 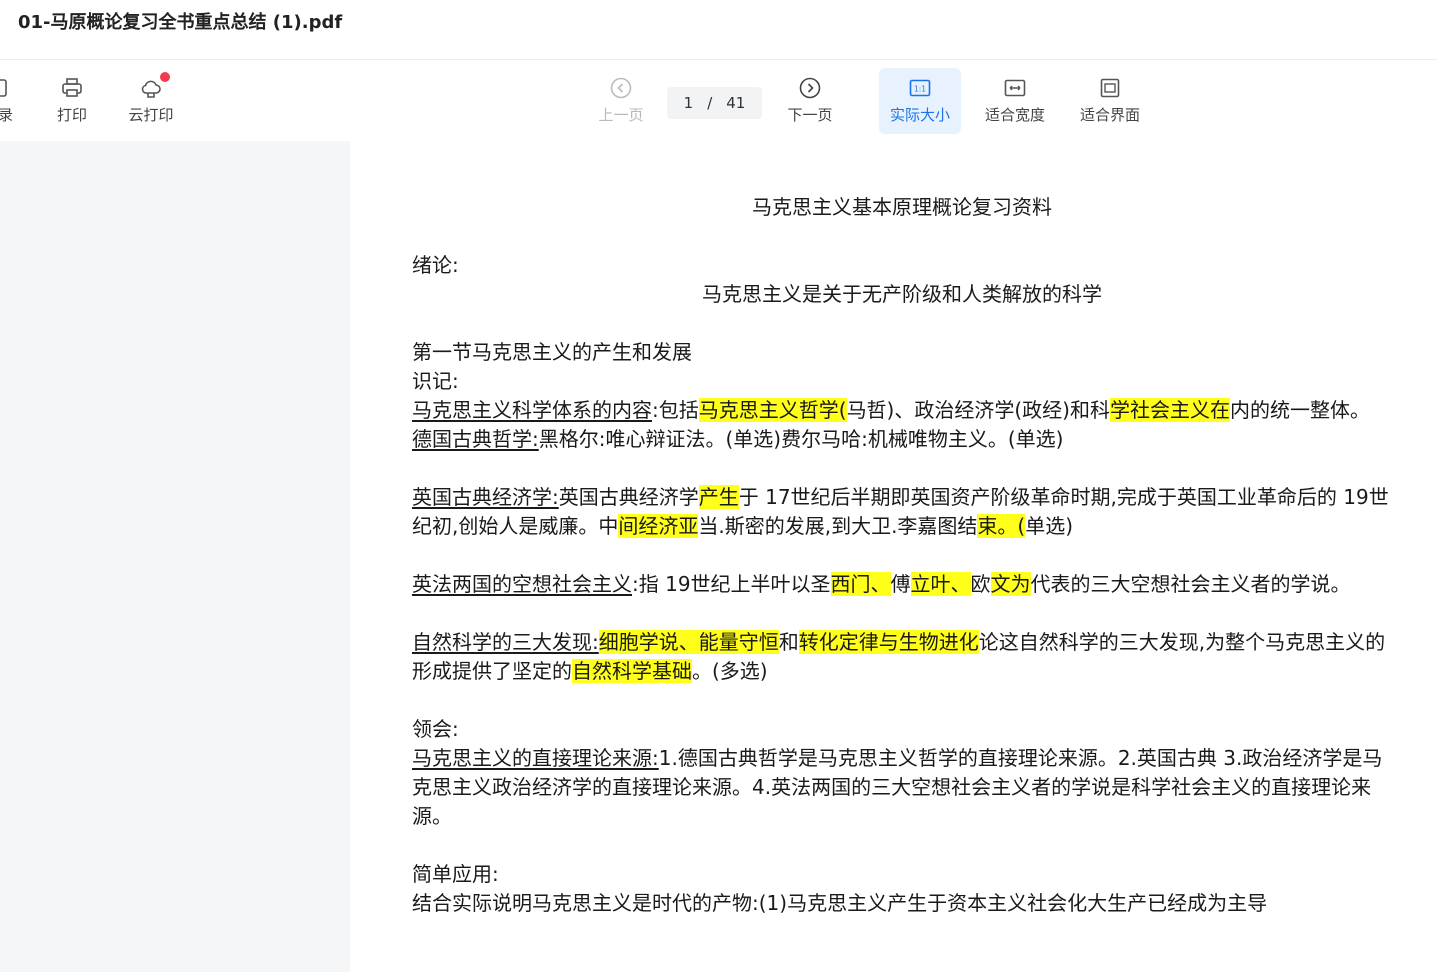 I want to click on section-heading: 第一节马克思主义的产生和发展, so click(x=552, y=352).